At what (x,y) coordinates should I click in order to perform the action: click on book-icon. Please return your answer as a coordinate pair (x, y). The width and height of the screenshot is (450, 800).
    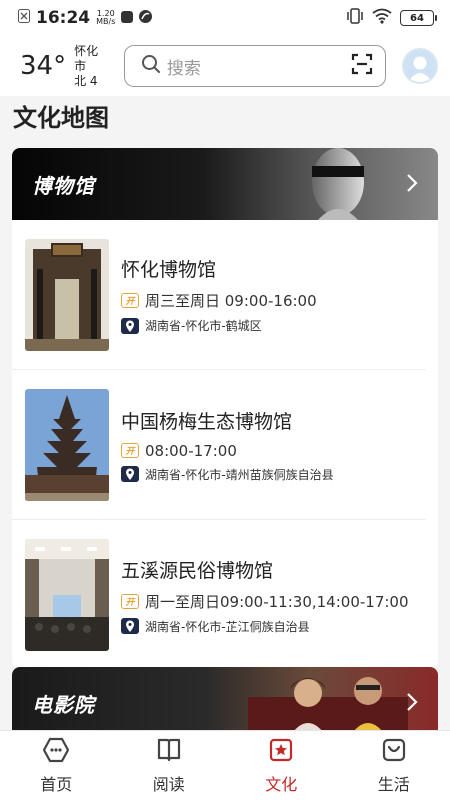
    Looking at the image, I should click on (169, 752).